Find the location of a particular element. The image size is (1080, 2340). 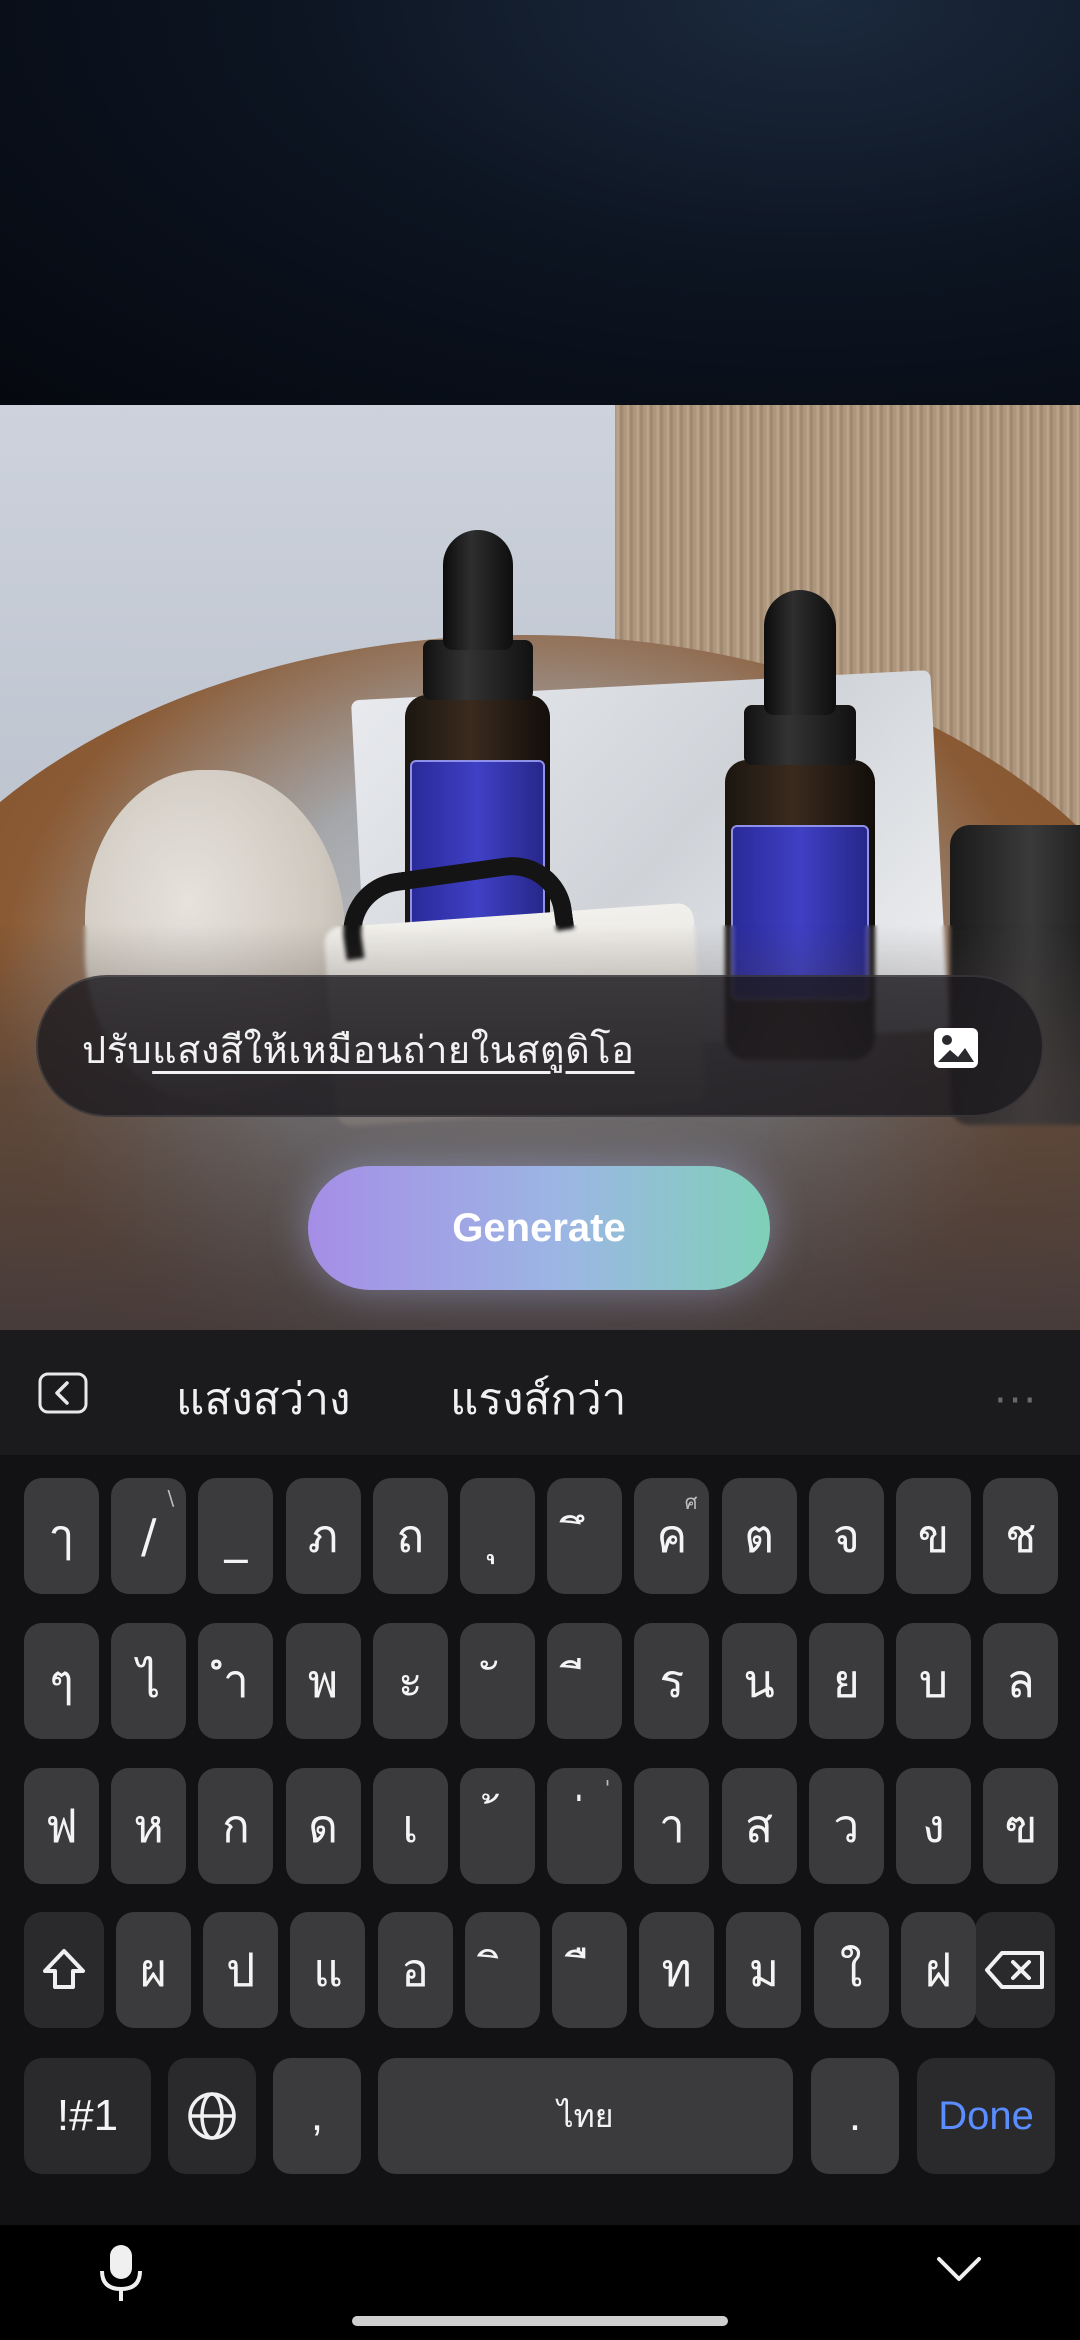

key: ห is located at coordinates (149, 1826).